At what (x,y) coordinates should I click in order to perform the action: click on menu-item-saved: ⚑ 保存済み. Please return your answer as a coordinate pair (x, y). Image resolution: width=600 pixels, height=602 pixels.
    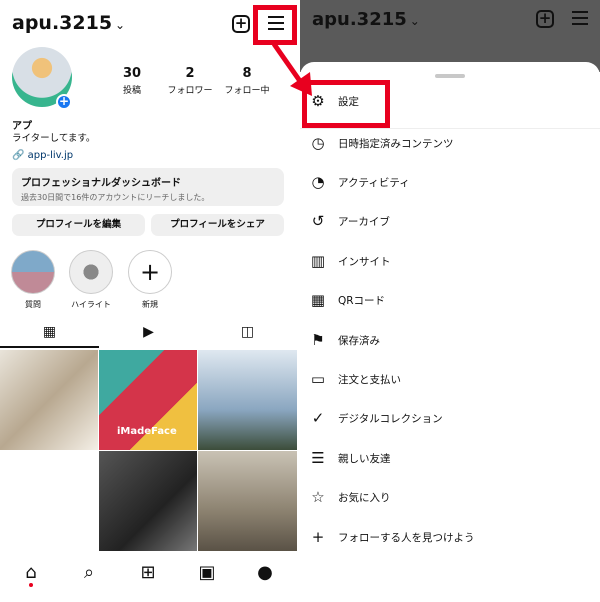
    Looking at the image, I should click on (450, 341).